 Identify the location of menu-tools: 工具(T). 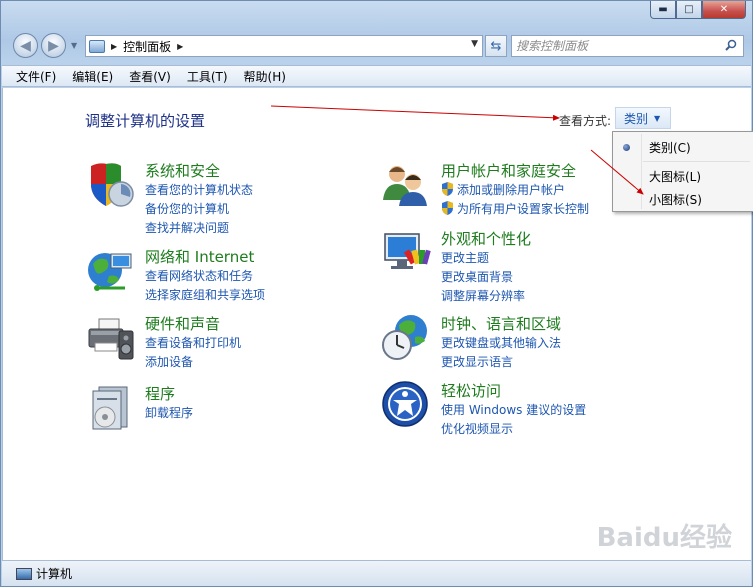
(207, 76).